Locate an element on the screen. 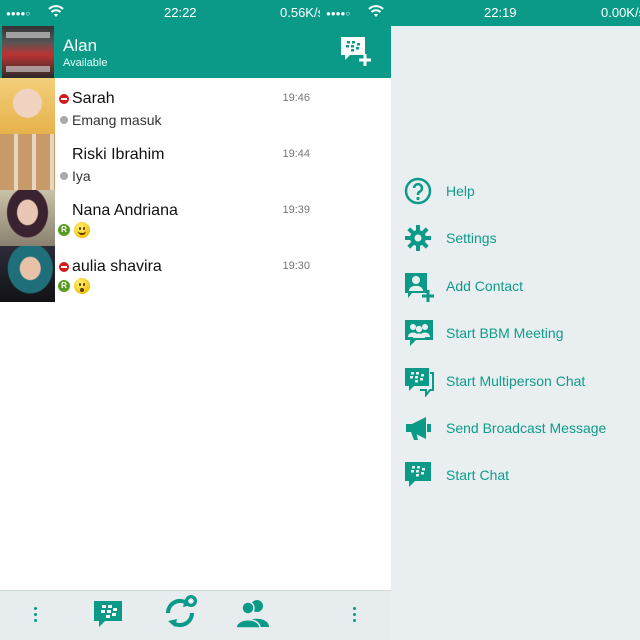  panel-edge is located at coordinates (355, 334).